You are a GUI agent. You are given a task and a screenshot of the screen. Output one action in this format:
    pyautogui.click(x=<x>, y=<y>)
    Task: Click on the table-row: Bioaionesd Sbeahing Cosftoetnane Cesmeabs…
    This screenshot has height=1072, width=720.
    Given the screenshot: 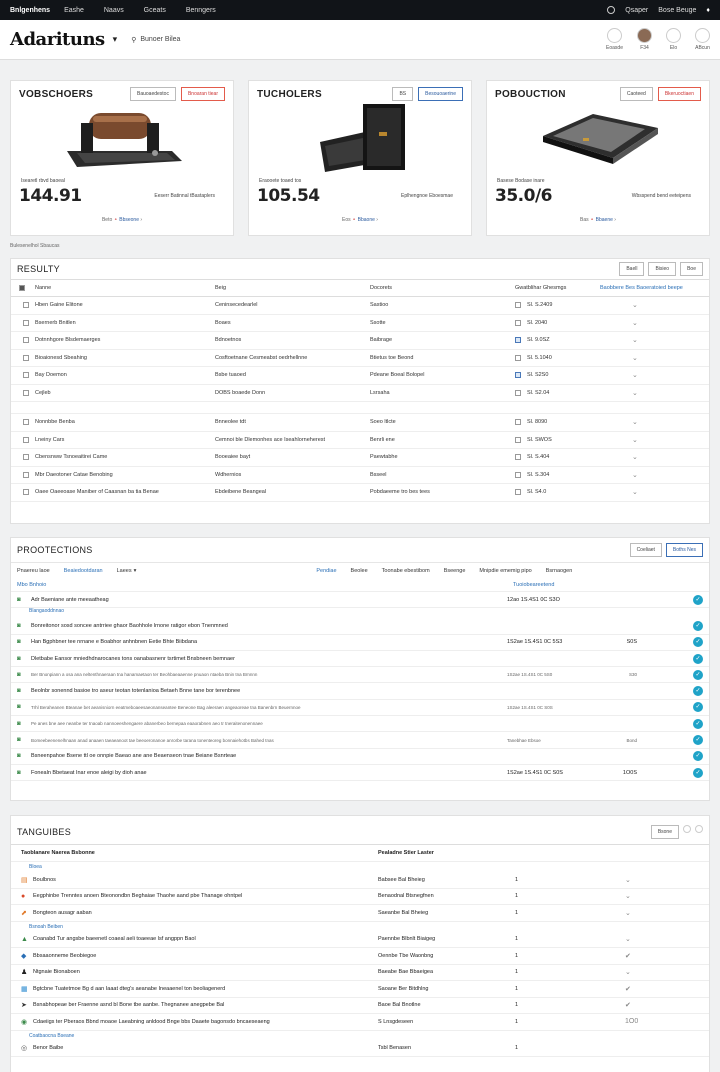 What is the action you would take?
    pyautogui.click(x=360, y=358)
    